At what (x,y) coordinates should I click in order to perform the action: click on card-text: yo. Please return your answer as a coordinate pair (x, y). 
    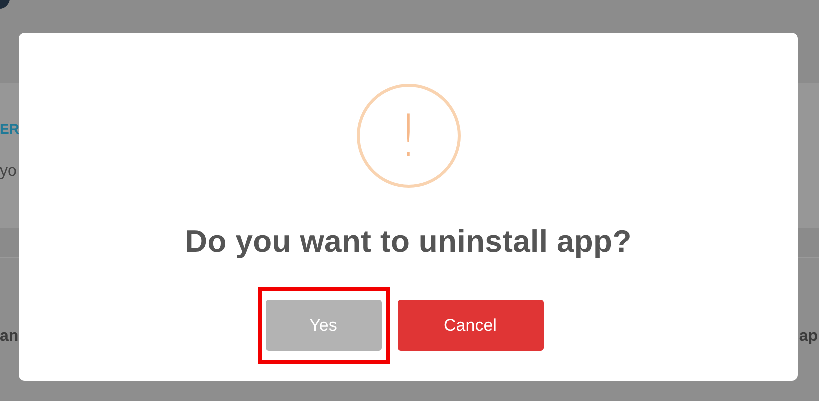
    Looking at the image, I should click on (8, 172).